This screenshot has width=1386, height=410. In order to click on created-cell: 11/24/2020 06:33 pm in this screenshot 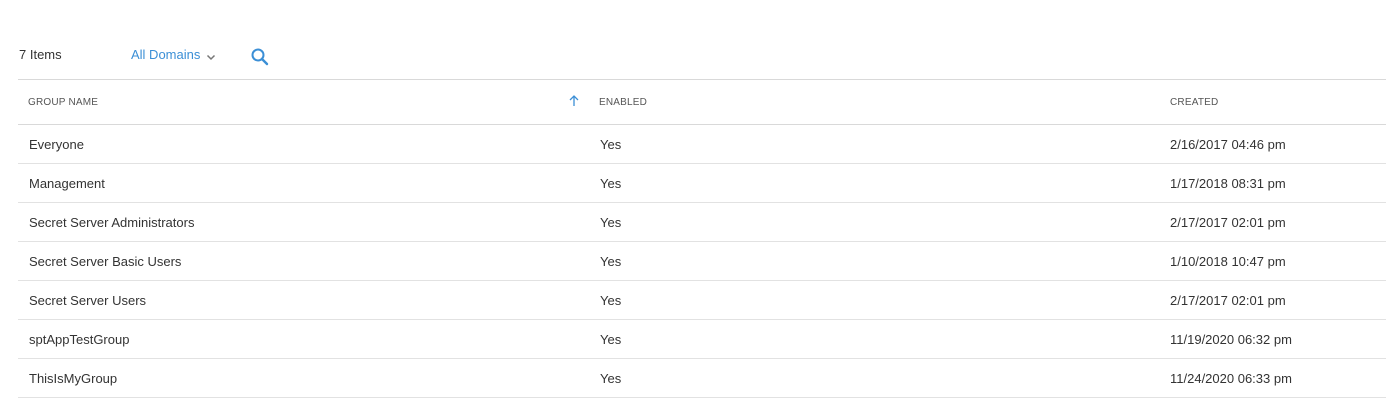, I will do `click(1231, 378)`.